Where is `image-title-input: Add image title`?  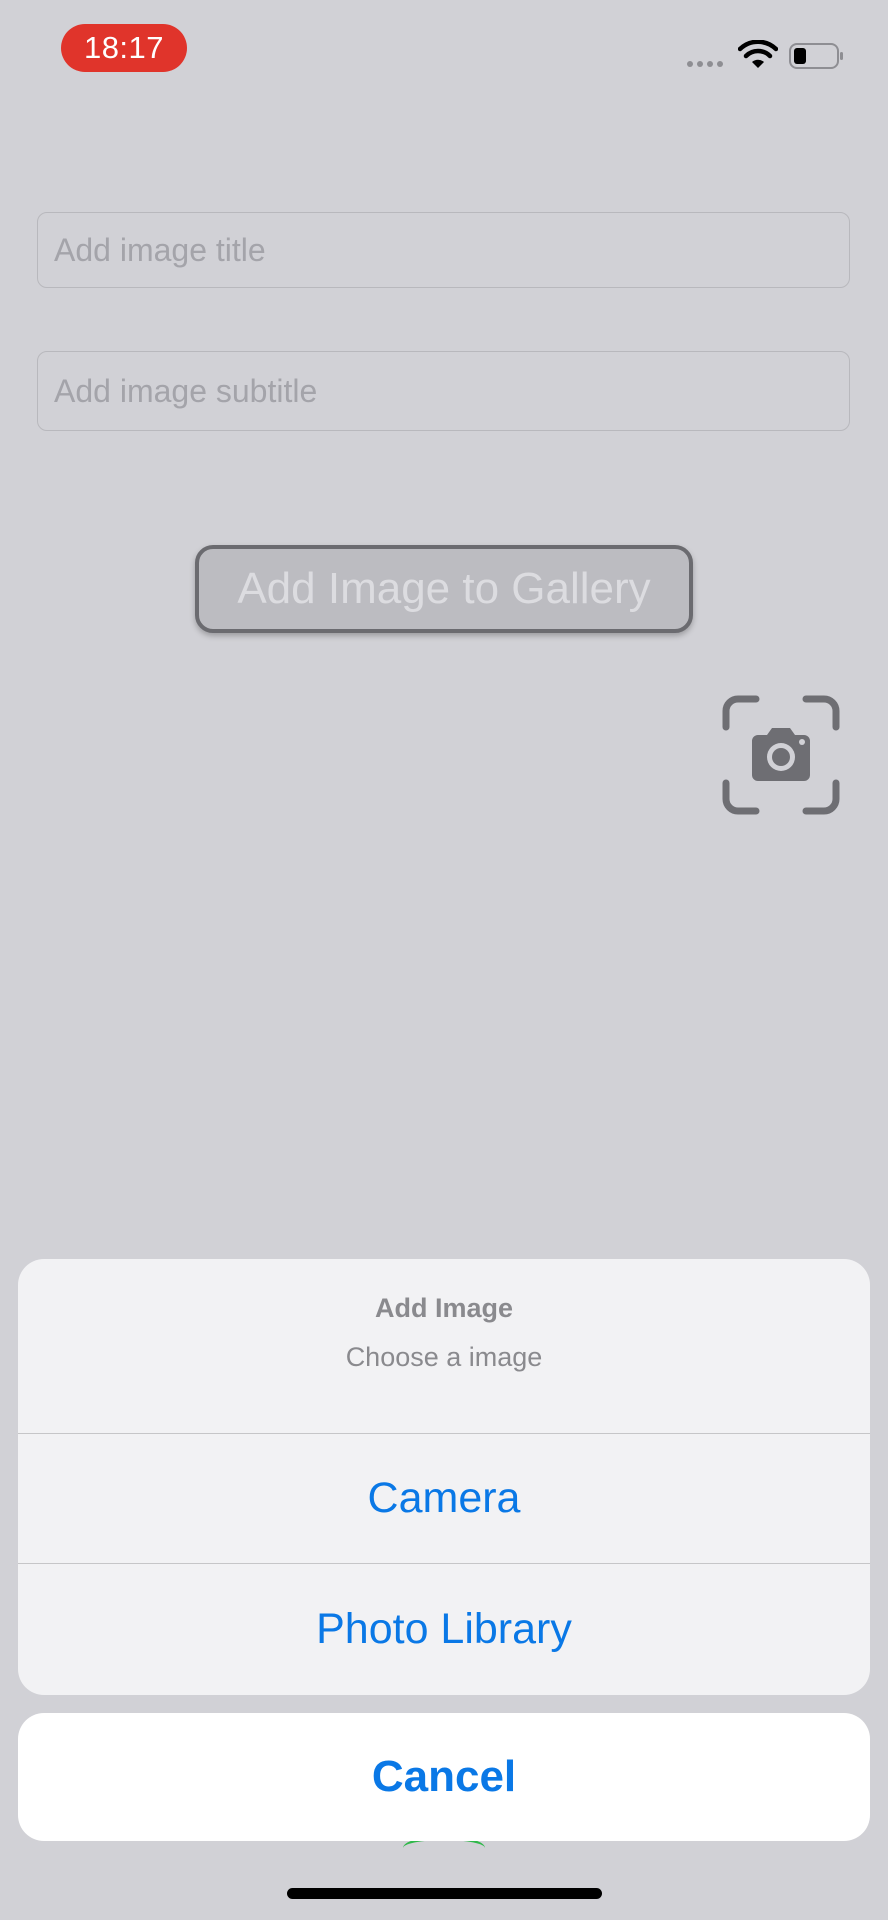 image-title-input: Add image title is located at coordinates (443, 250).